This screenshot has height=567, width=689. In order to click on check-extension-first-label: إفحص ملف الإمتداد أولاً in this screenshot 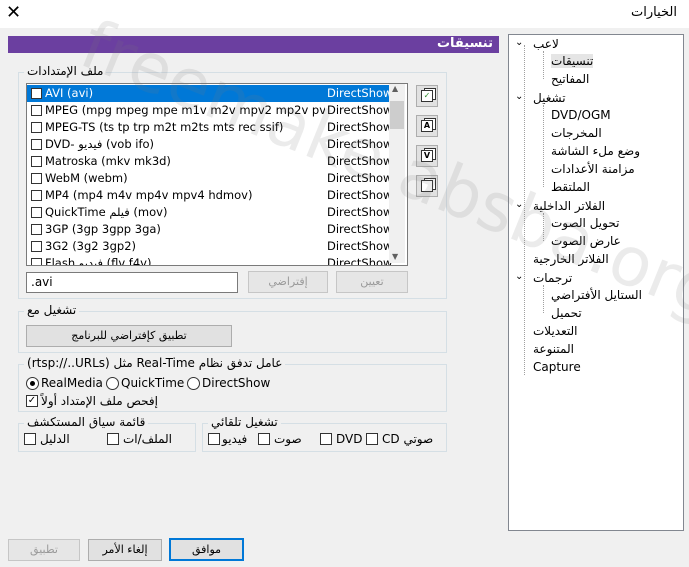, I will do `click(99, 401)`.